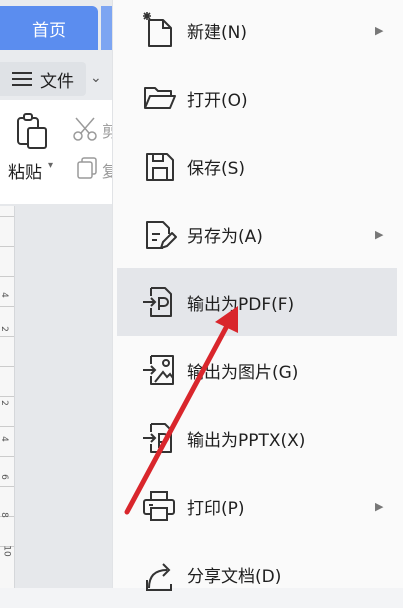 This screenshot has width=403, height=608. I want to click on tab-partial, so click(106, 28).